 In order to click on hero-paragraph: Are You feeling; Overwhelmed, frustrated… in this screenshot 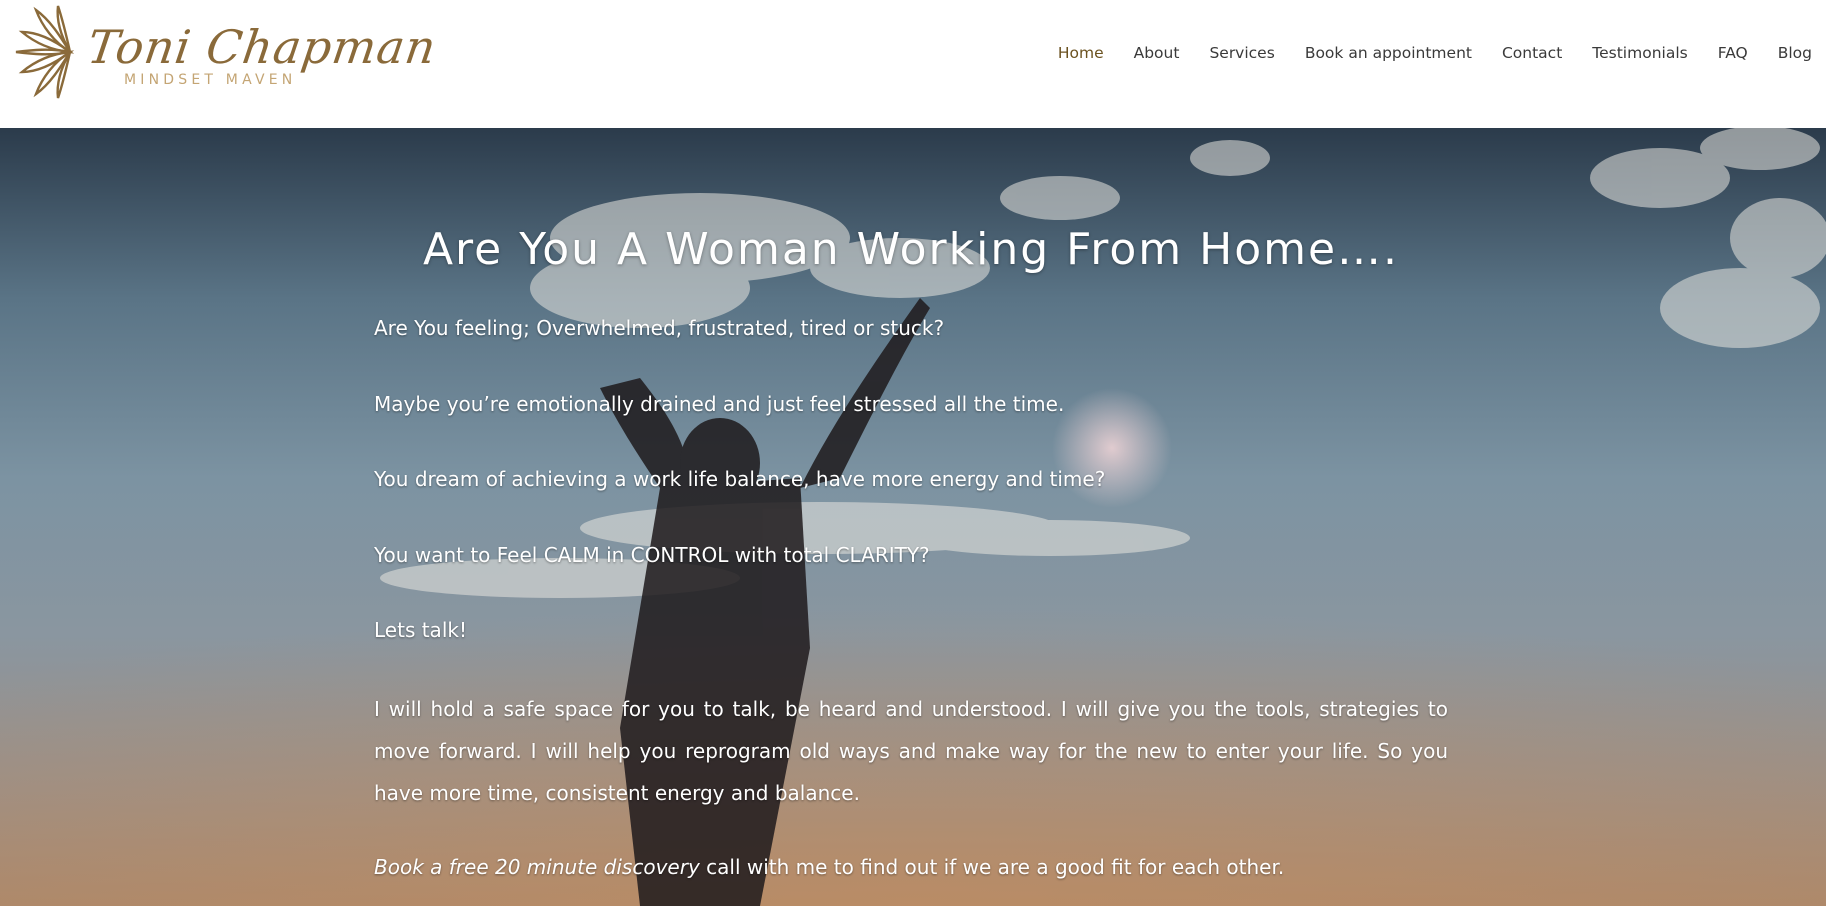, I will do `click(659, 328)`.